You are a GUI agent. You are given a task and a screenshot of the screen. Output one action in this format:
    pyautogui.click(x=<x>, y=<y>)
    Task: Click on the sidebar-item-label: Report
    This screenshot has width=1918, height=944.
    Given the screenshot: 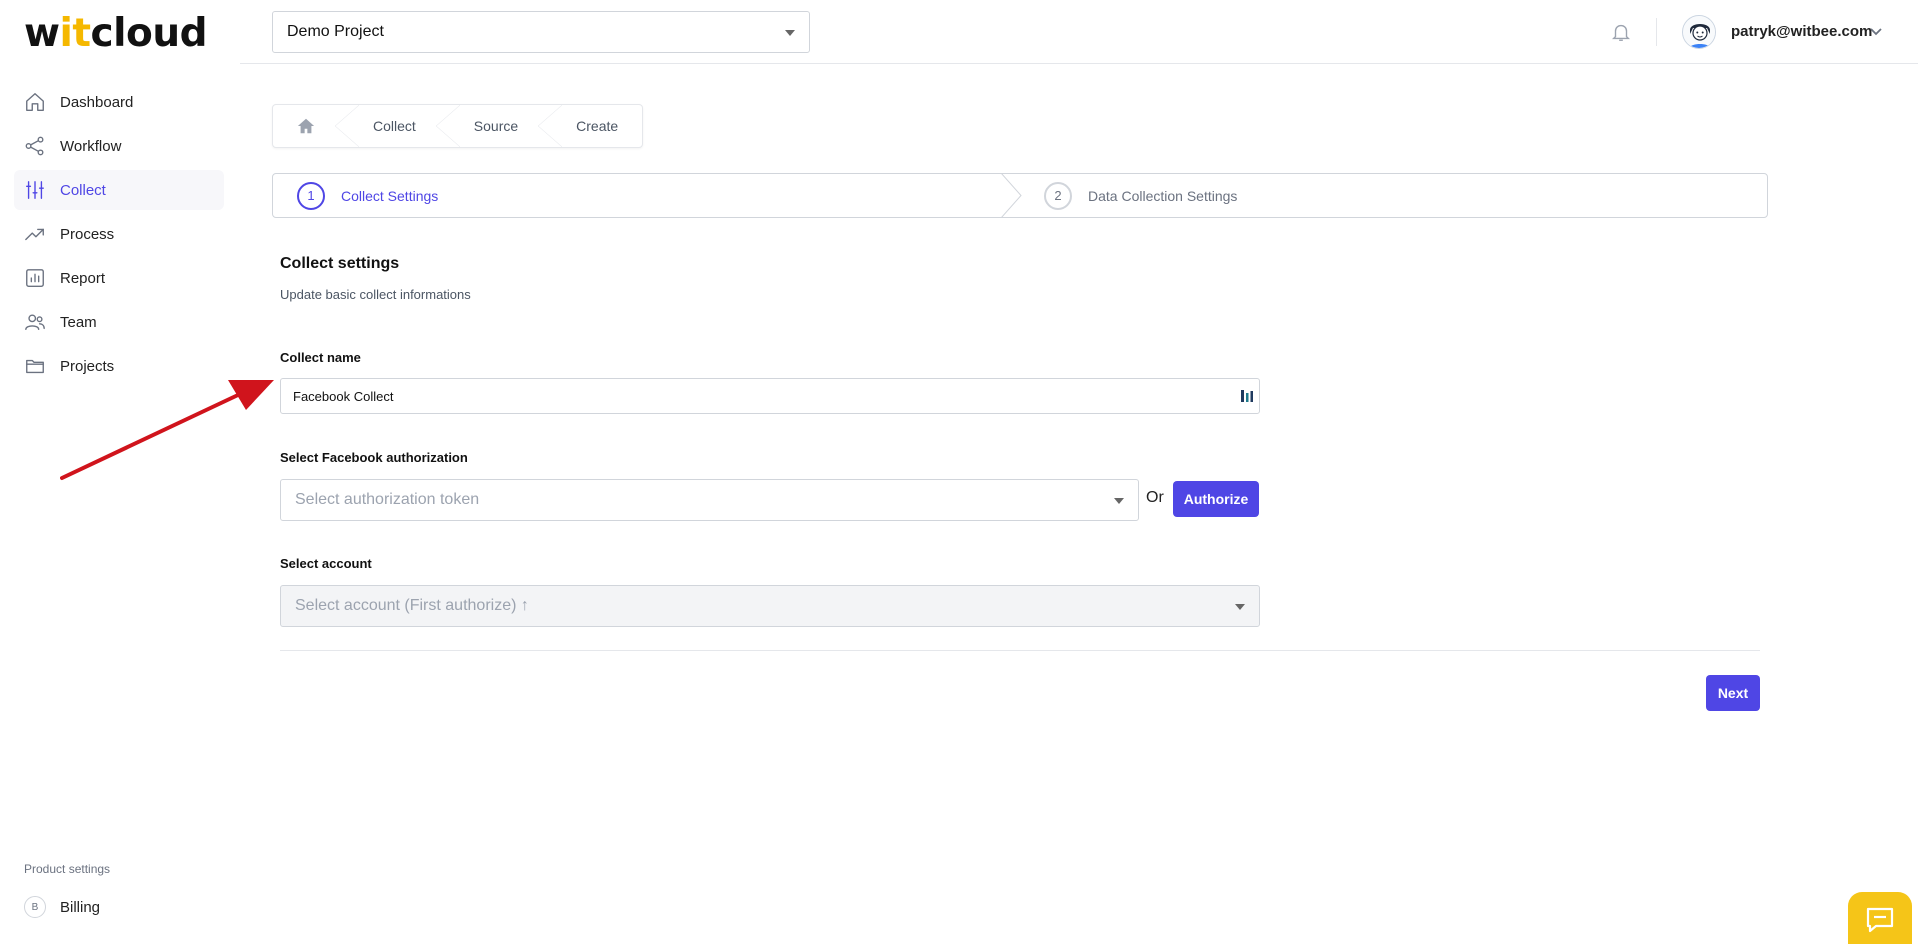 What is the action you would take?
    pyautogui.click(x=83, y=278)
    